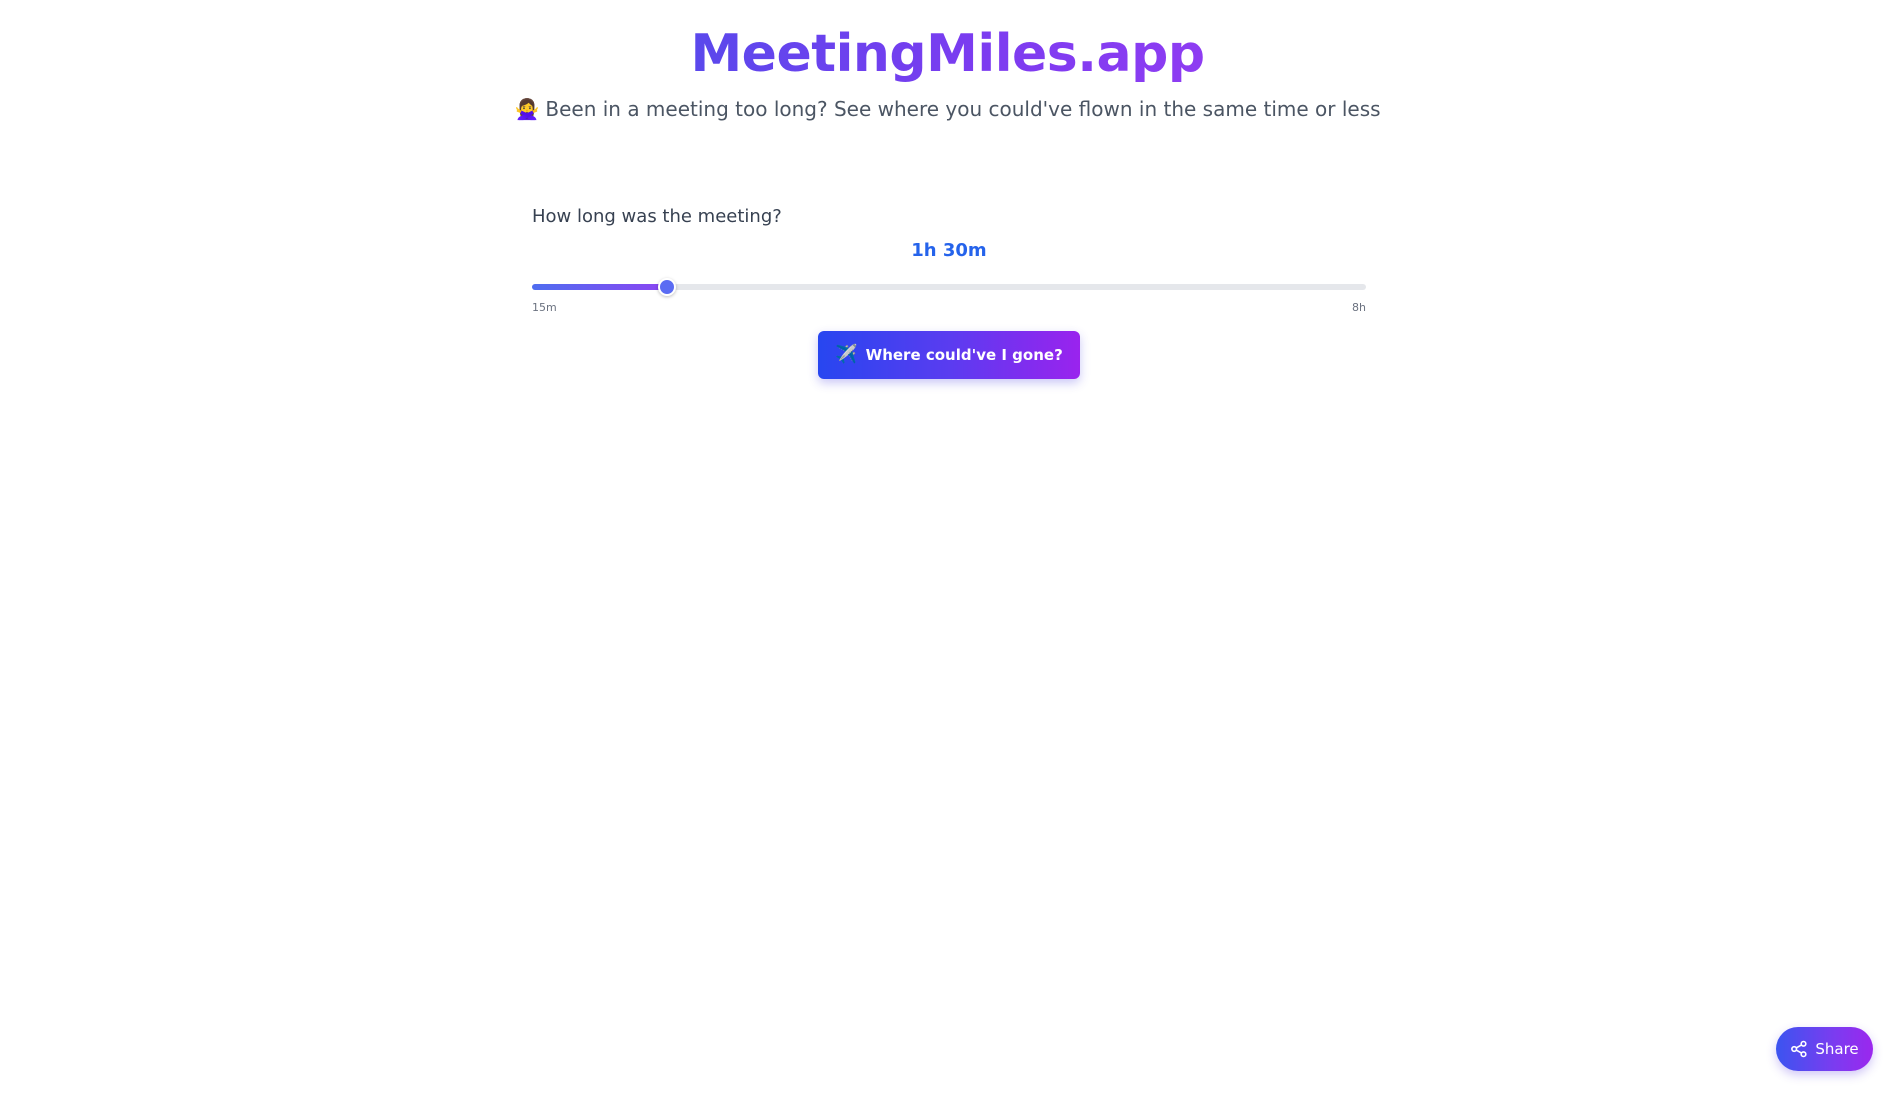 This screenshot has height=1100, width=1895. I want to click on duration-slider, so click(949, 287).